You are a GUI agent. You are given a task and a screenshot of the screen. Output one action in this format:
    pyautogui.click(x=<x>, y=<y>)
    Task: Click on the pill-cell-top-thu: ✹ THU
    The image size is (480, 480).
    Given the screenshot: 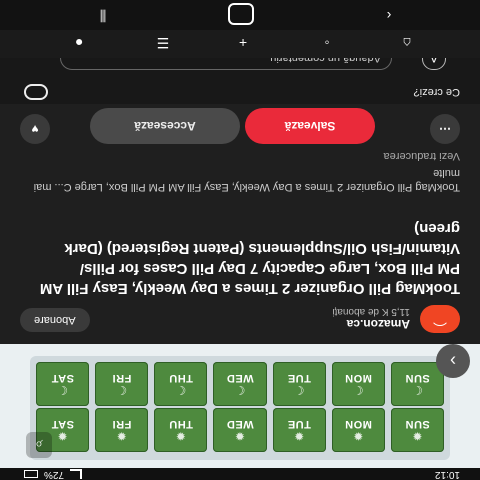 What is the action you would take?
    pyautogui.click(x=181, y=430)
    